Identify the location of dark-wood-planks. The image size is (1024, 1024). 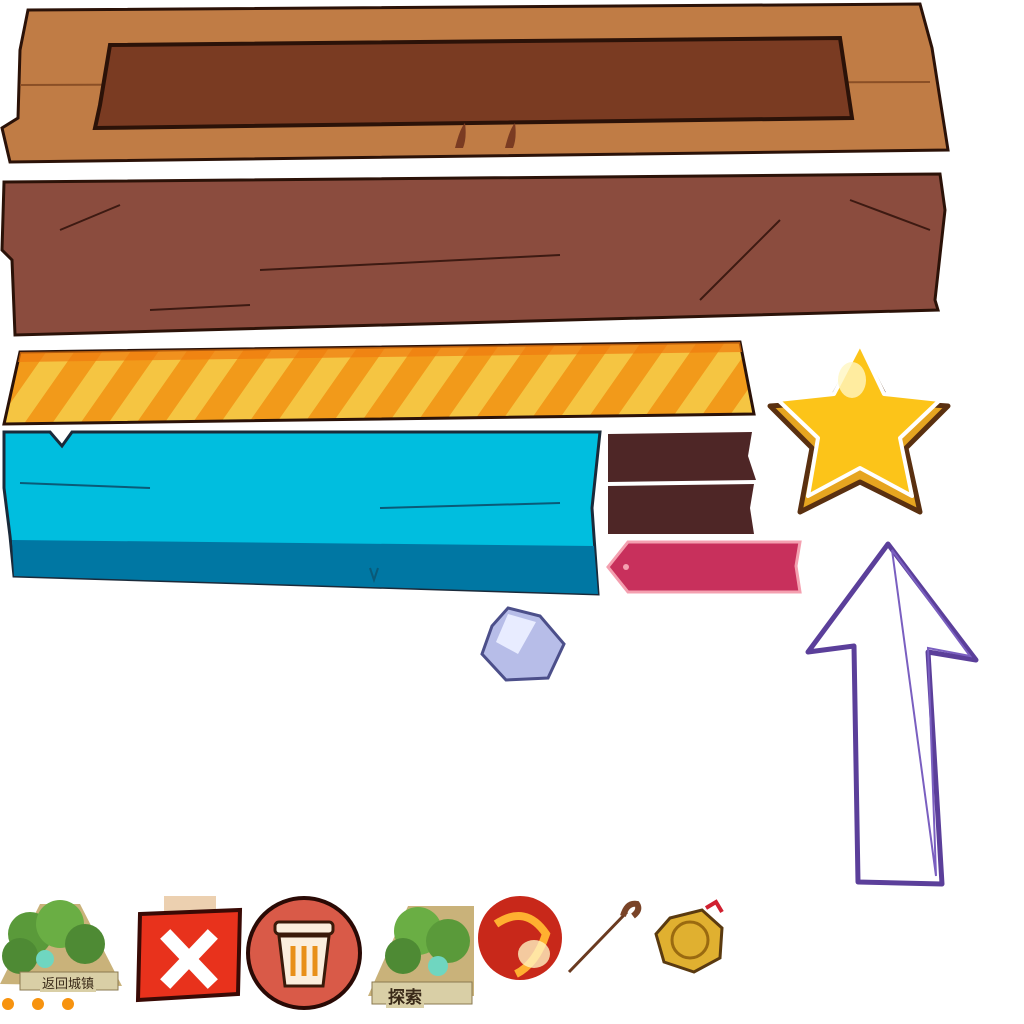
(682, 483).